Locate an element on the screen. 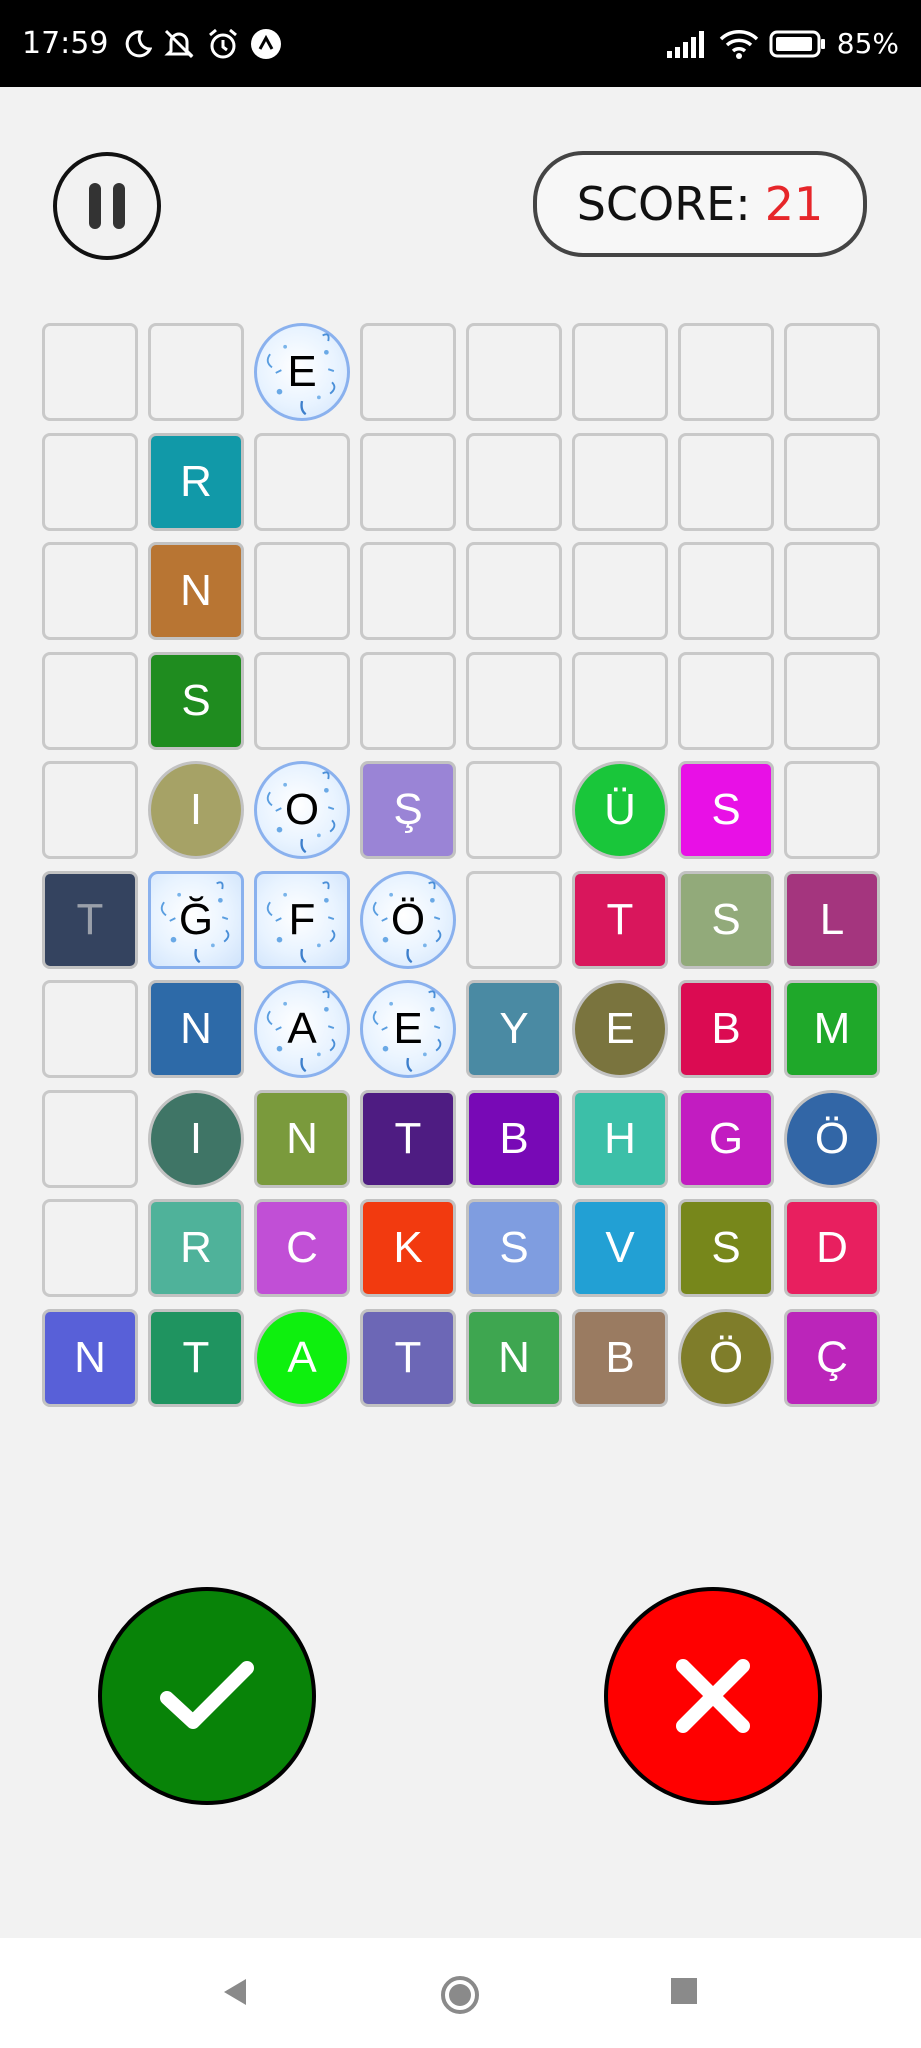 The width and height of the screenshot is (921, 2048). tile-letter: D is located at coordinates (832, 1247).